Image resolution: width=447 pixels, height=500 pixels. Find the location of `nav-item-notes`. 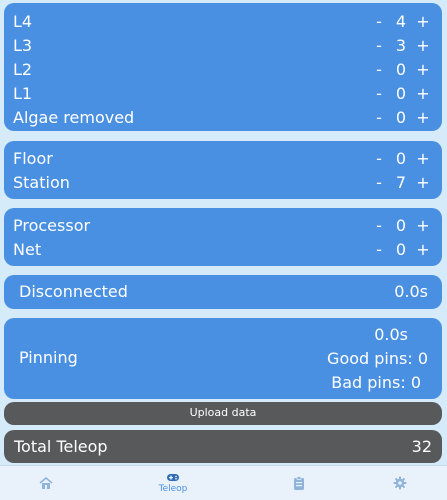

nav-item-notes is located at coordinates (299, 483).